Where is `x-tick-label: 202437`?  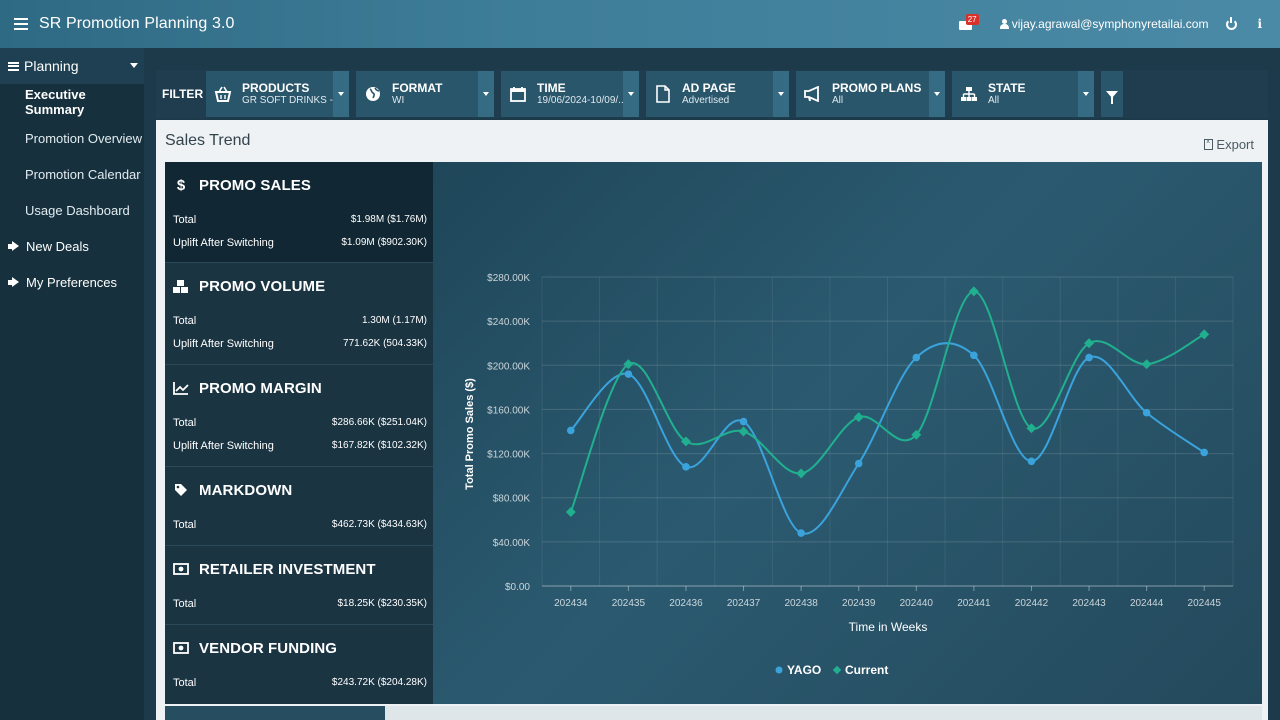 x-tick-label: 202437 is located at coordinates (744, 603).